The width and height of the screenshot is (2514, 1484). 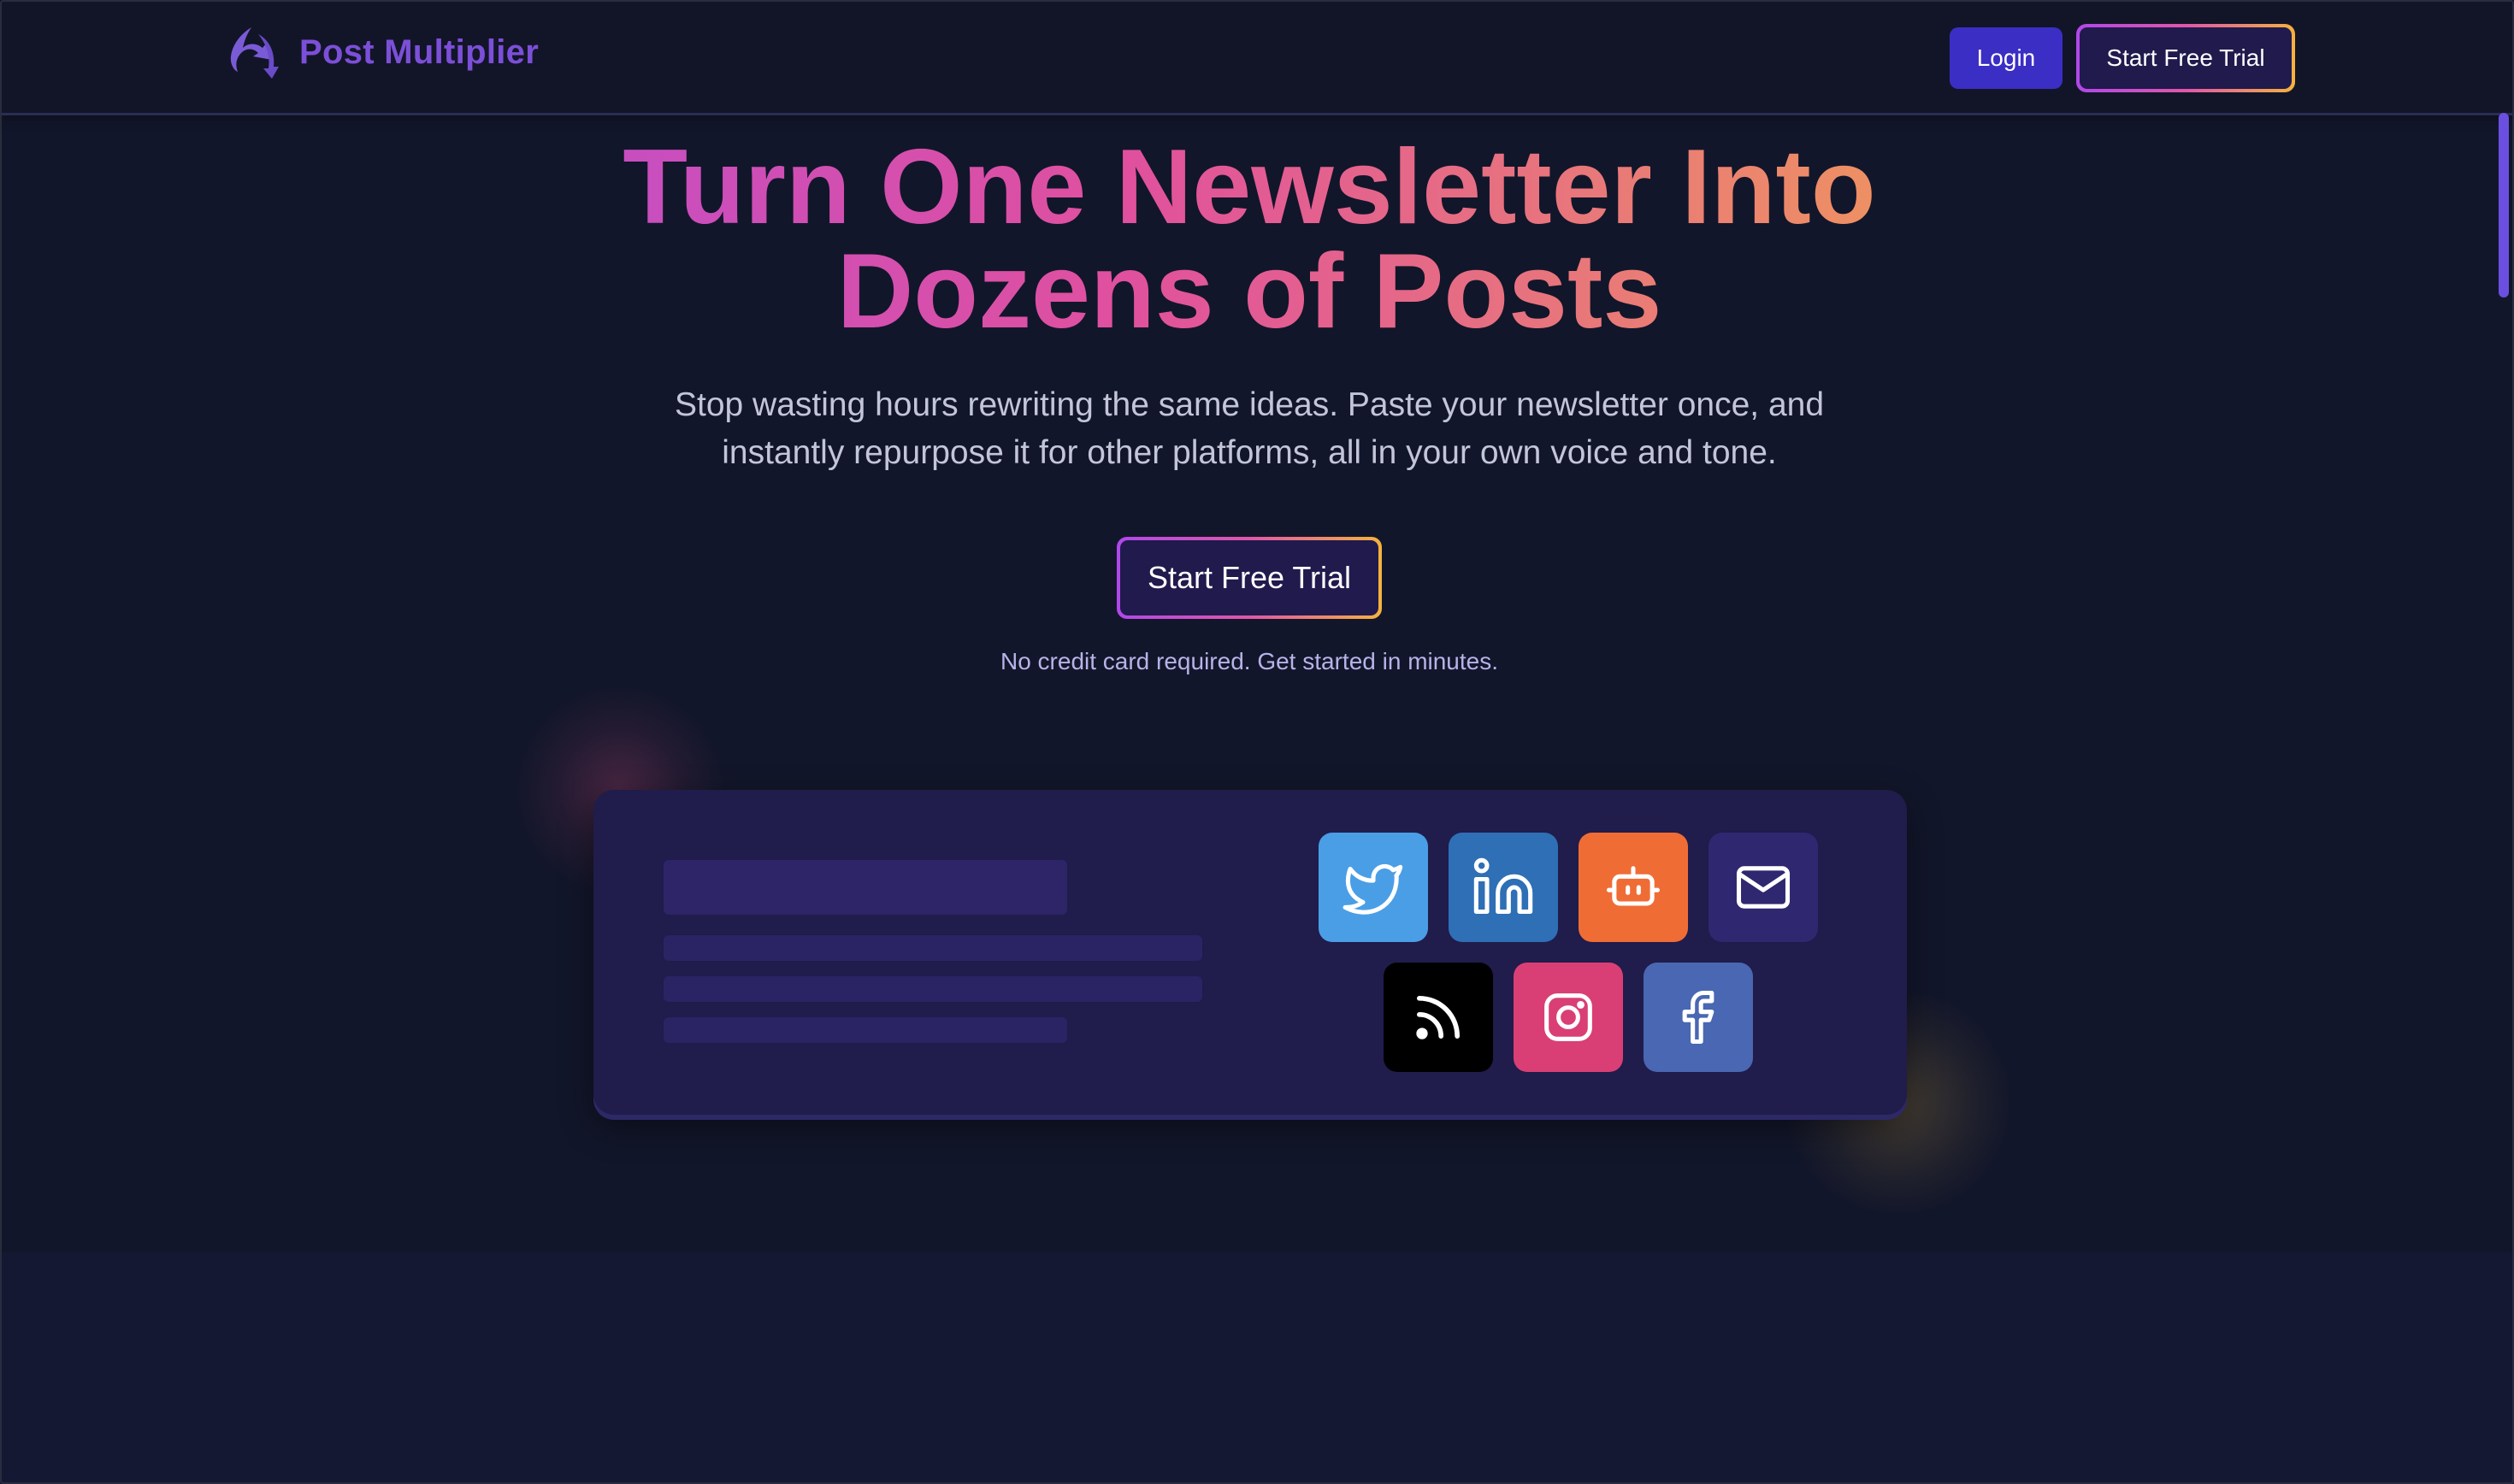 I want to click on brand-logo-link: Post Multiplier, so click(x=382, y=52).